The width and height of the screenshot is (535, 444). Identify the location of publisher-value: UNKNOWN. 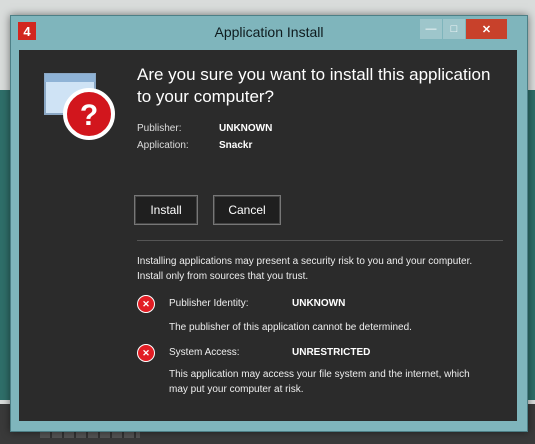
(246, 128).